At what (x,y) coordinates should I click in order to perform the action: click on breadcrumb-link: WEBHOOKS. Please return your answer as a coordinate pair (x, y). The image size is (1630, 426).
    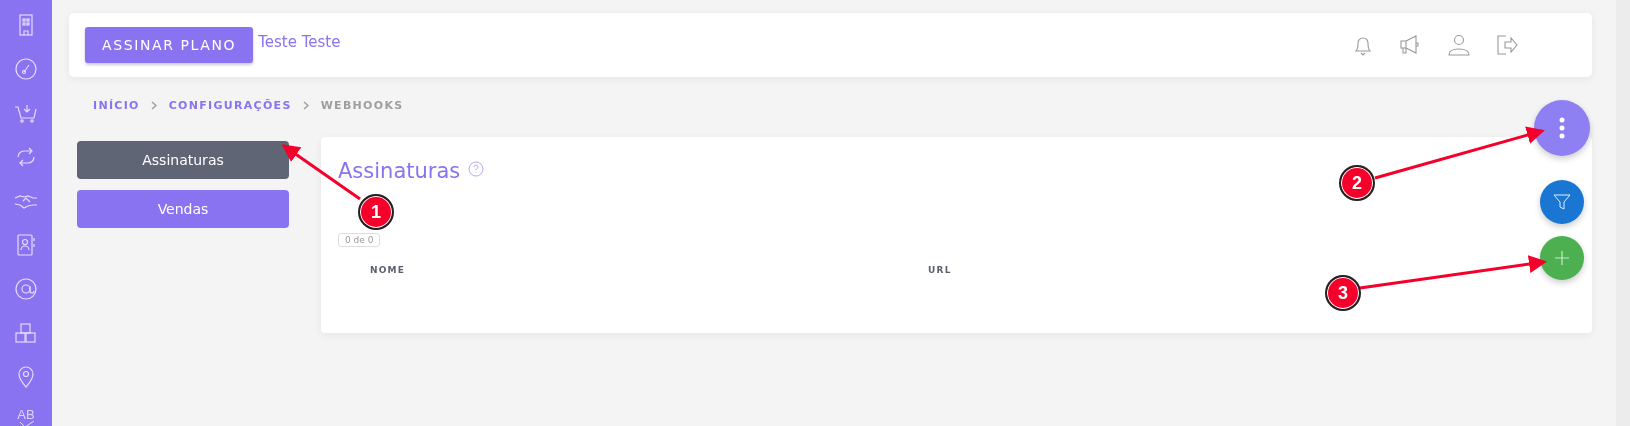
    Looking at the image, I should click on (362, 105).